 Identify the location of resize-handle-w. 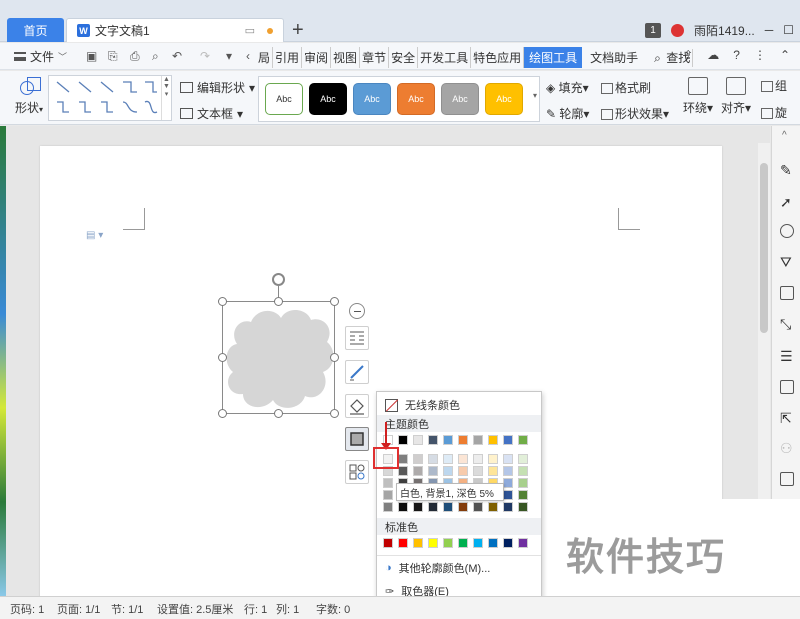
(222, 357).